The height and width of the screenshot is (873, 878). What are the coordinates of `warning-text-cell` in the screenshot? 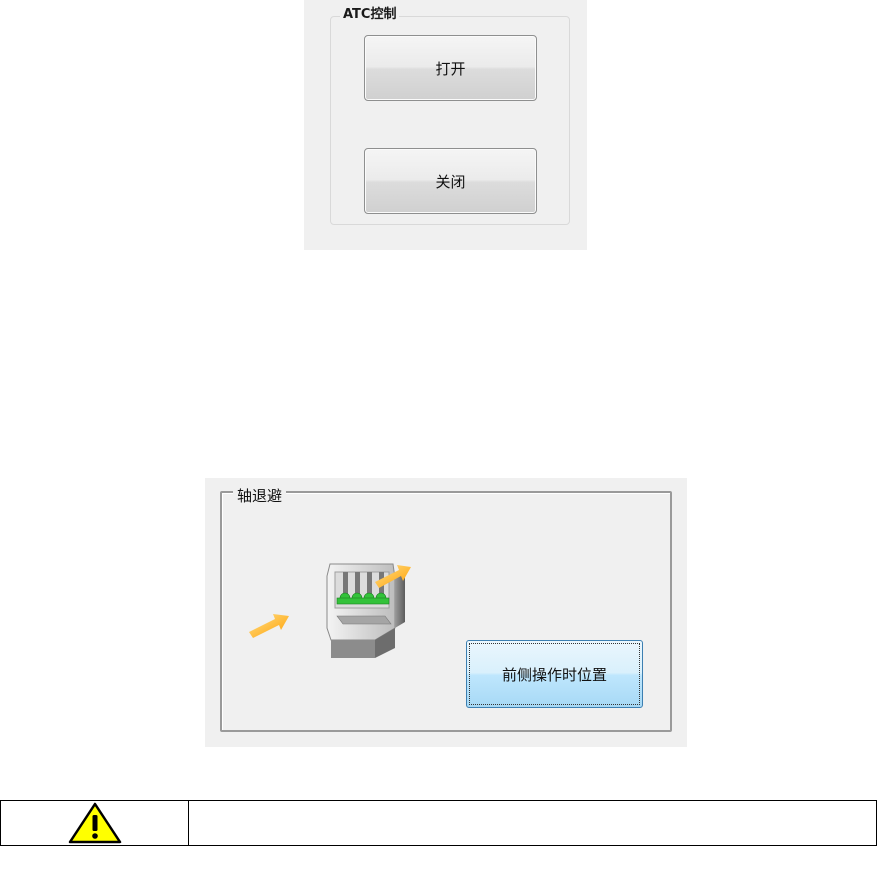 It's located at (532, 823).